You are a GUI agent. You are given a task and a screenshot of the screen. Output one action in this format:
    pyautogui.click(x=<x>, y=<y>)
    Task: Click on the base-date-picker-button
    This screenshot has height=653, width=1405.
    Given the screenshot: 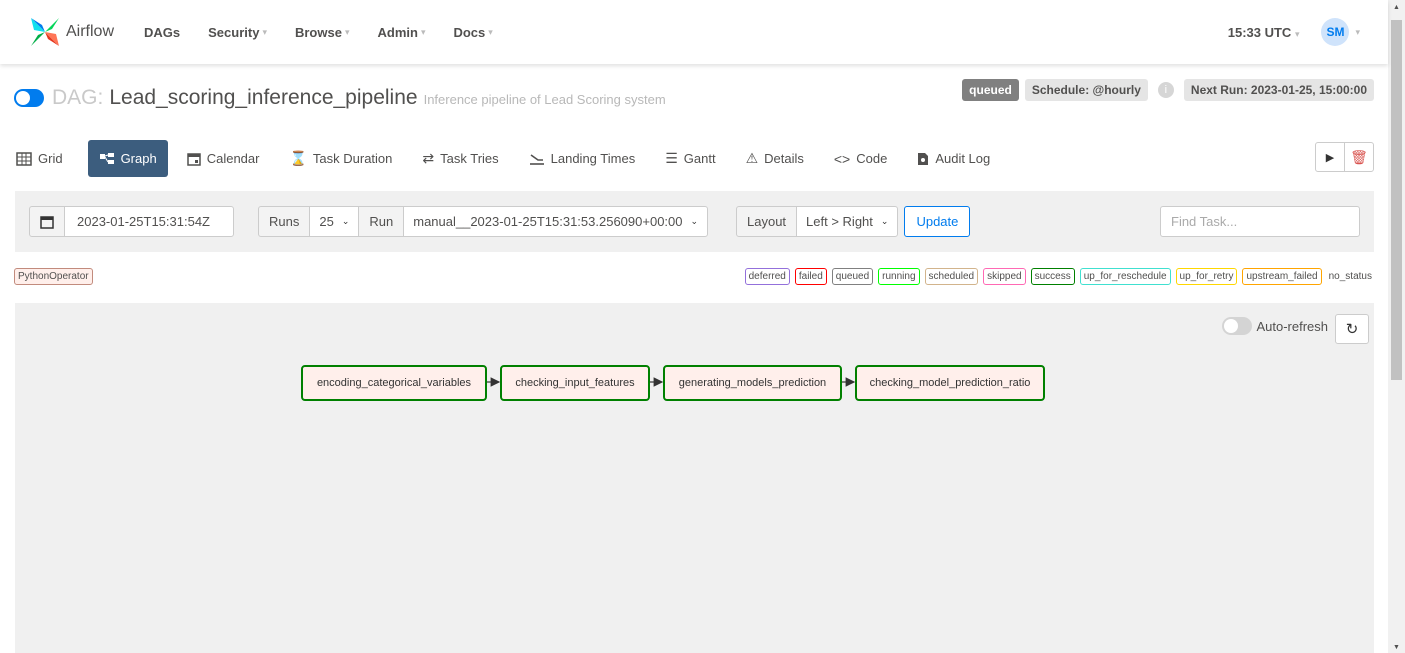 What is the action you would take?
    pyautogui.click(x=47, y=221)
    